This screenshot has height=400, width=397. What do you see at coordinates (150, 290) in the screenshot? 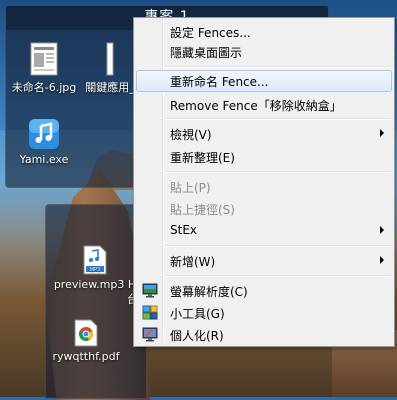
I see `display-resolution-icon` at bounding box center [150, 290].